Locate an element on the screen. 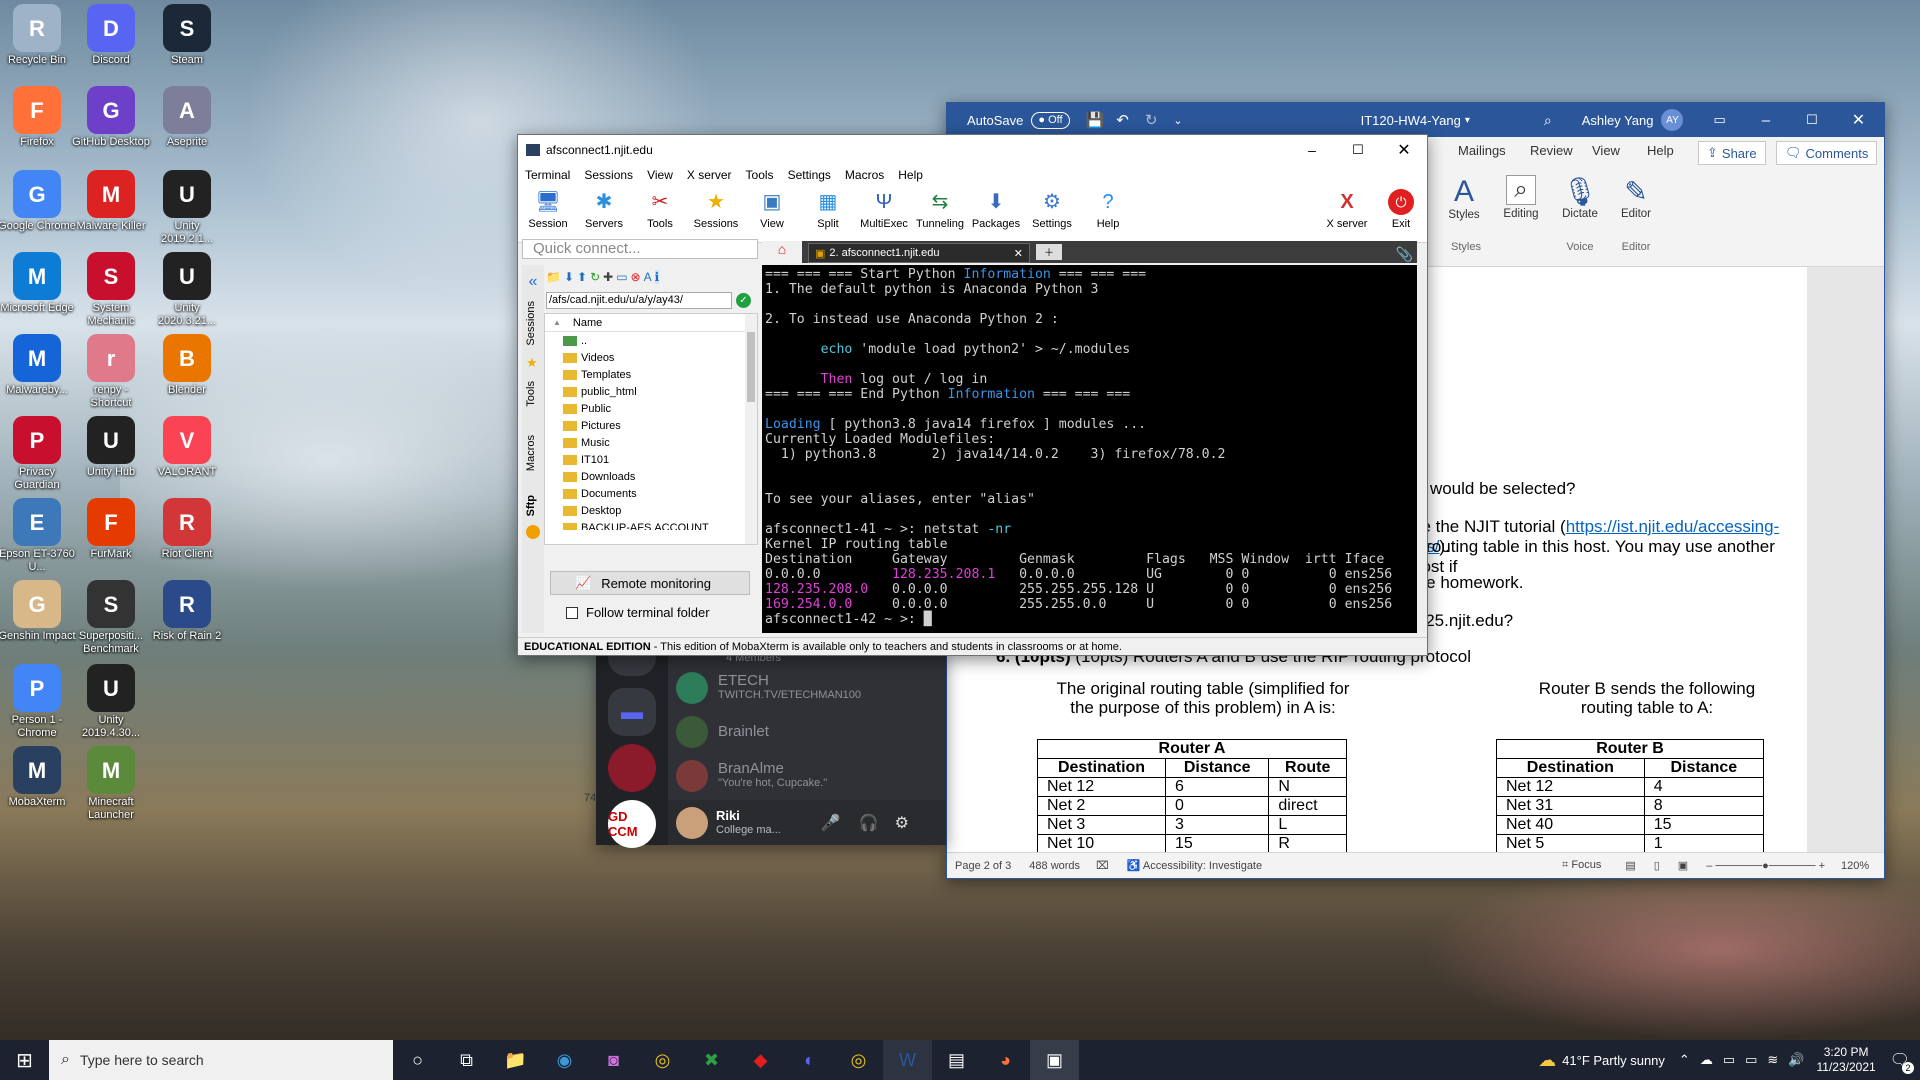 Image resolution: width=1920 pixels, height=1080 pixels. desktop-icon: R Recycle Bin is located at coordinates (38, 35).